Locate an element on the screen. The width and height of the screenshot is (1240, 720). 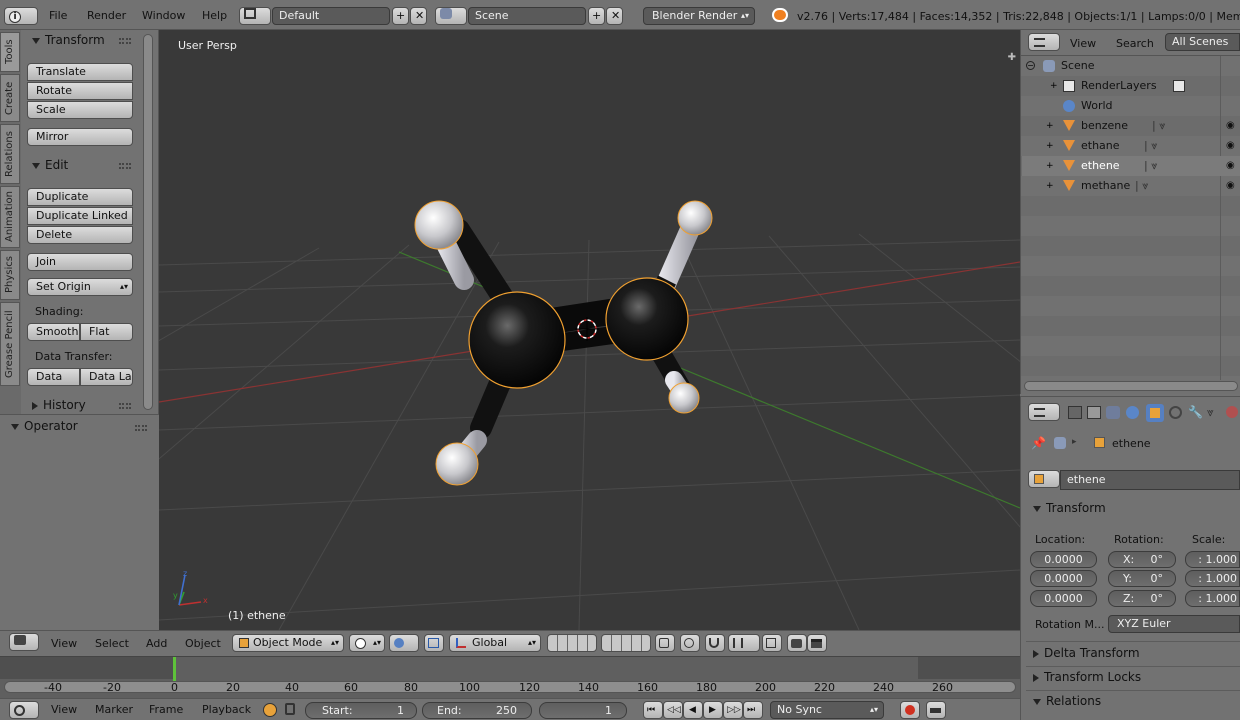
render-tab-icon is located at coordinates (1075, 412).